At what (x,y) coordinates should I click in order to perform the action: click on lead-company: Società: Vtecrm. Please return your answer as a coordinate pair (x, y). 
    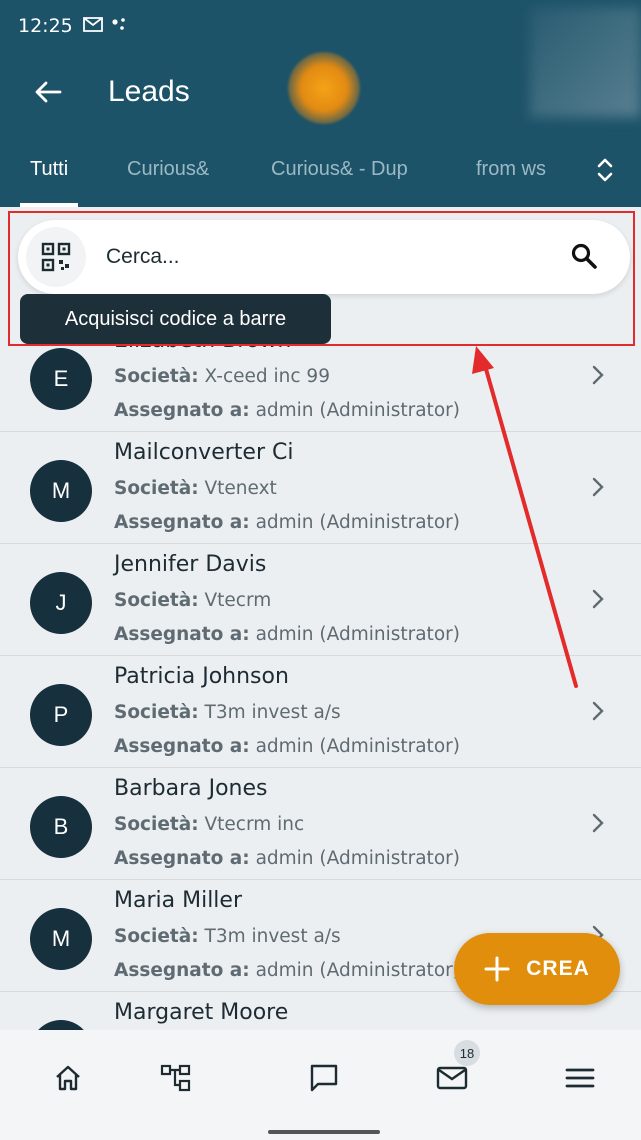
    Looking at the image, I should click on (192, 600).